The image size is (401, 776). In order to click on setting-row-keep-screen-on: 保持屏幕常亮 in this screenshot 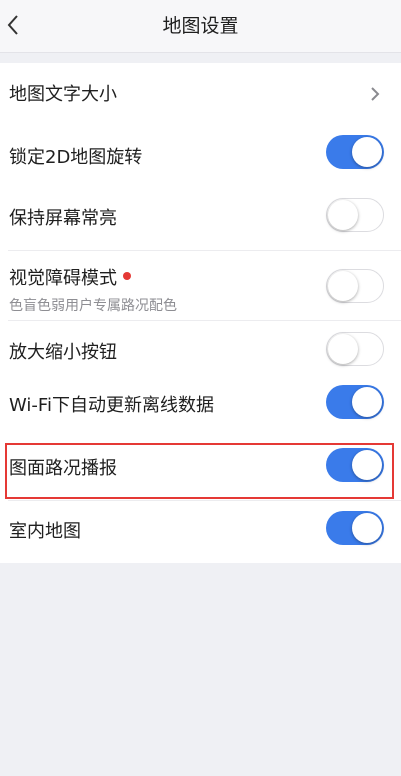, I will do `click(200, 218)`.